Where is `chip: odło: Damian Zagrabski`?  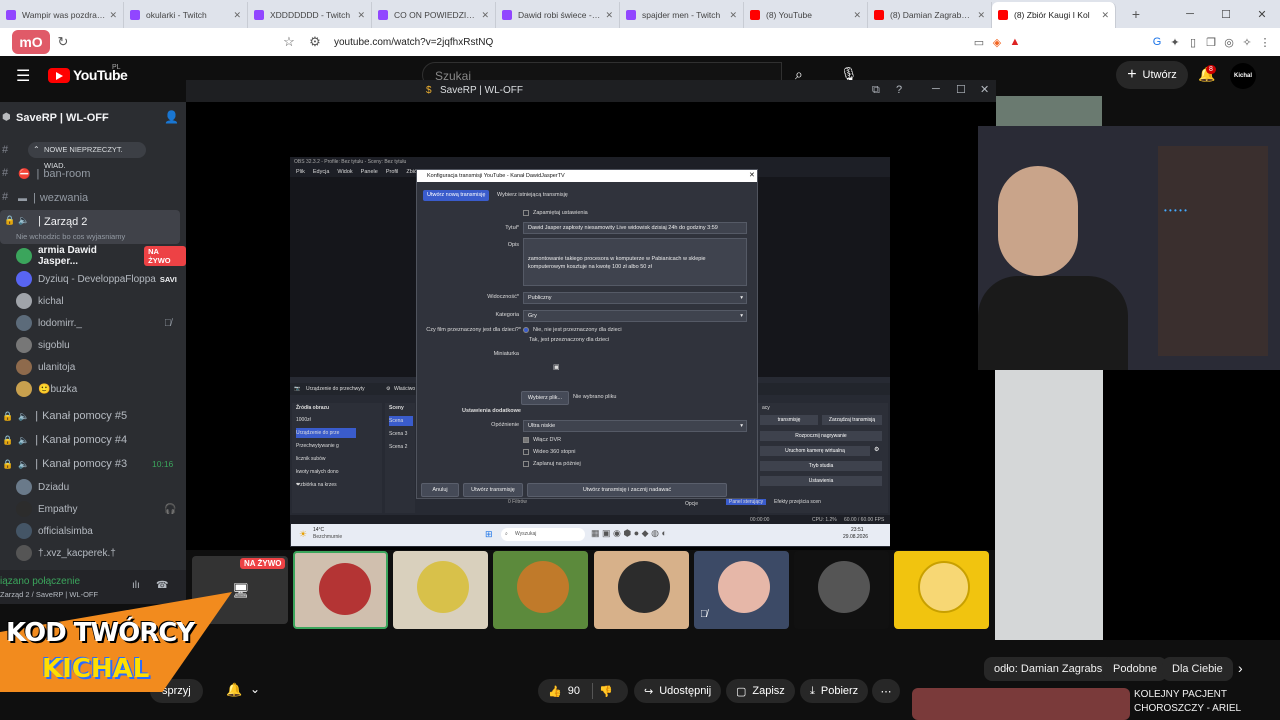 chip: odło: Damian Zagrabski is located at coordinates (1052, 669).